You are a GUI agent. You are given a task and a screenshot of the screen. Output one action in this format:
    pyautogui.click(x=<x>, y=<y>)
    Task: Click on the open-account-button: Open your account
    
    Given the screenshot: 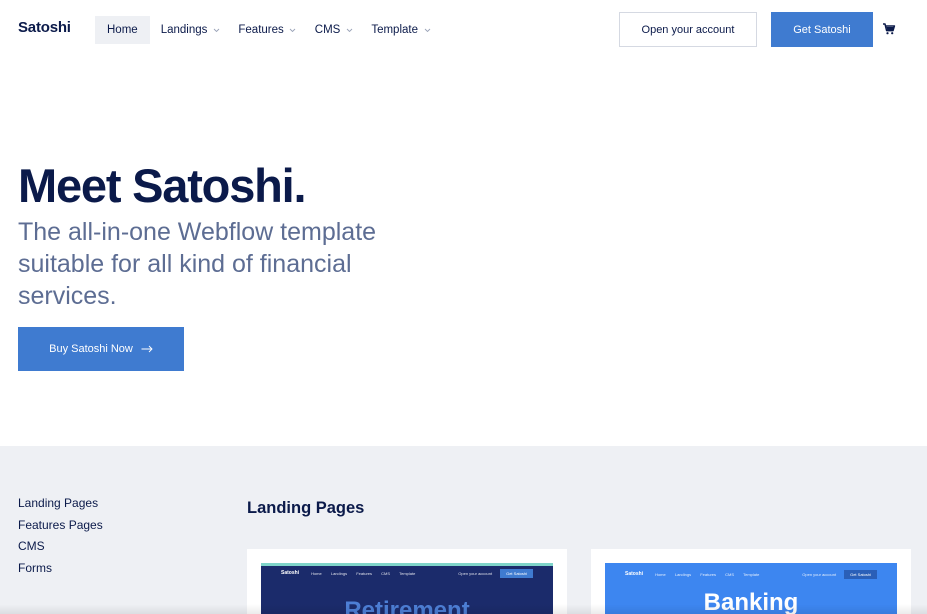 What is the action you would take?
    pyautogui.click(x=688, y=29)
    